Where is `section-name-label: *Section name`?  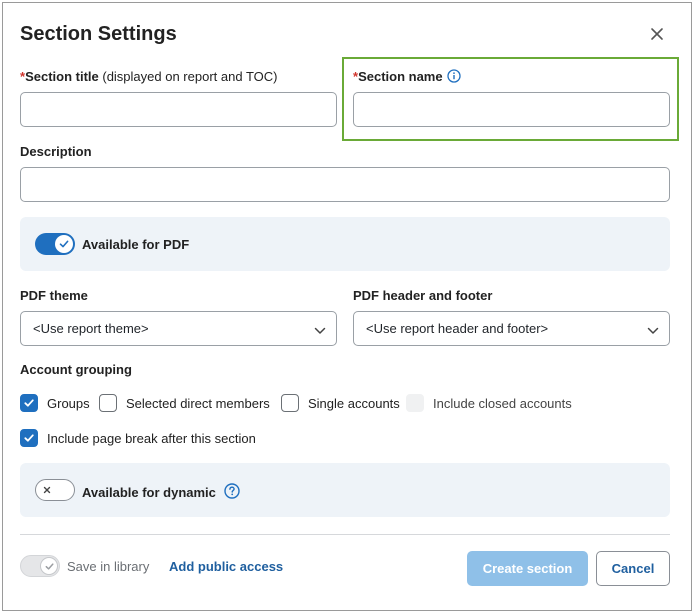 section-name-label: *Section name is located at coordinates (407, 77).